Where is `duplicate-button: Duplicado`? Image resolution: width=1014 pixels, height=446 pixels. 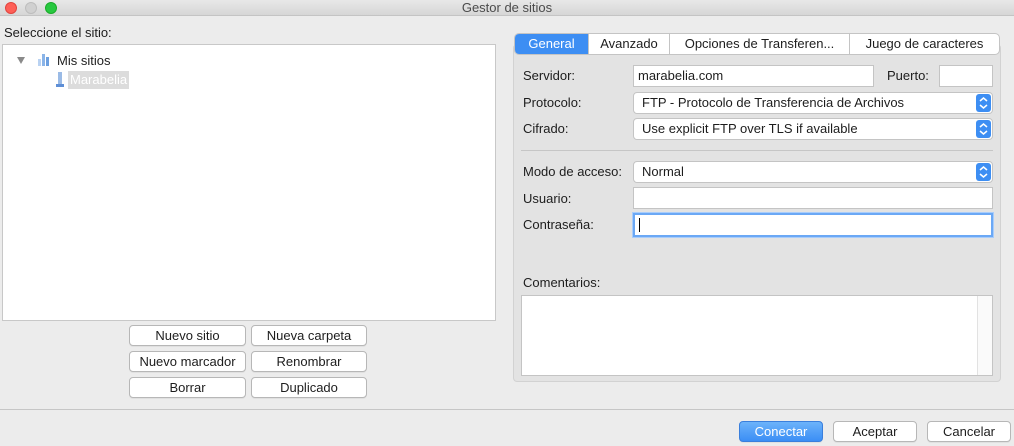
duplicate-button: Duplicado is located at coordinates (309, 387).